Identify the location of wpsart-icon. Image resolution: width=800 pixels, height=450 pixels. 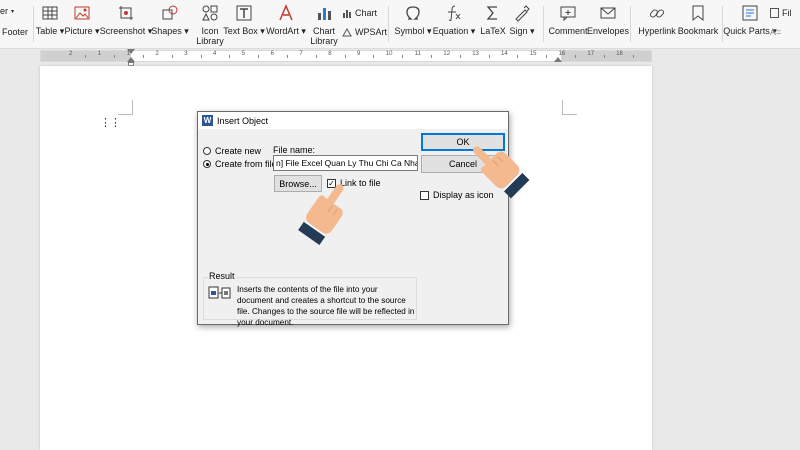
(347, 32).